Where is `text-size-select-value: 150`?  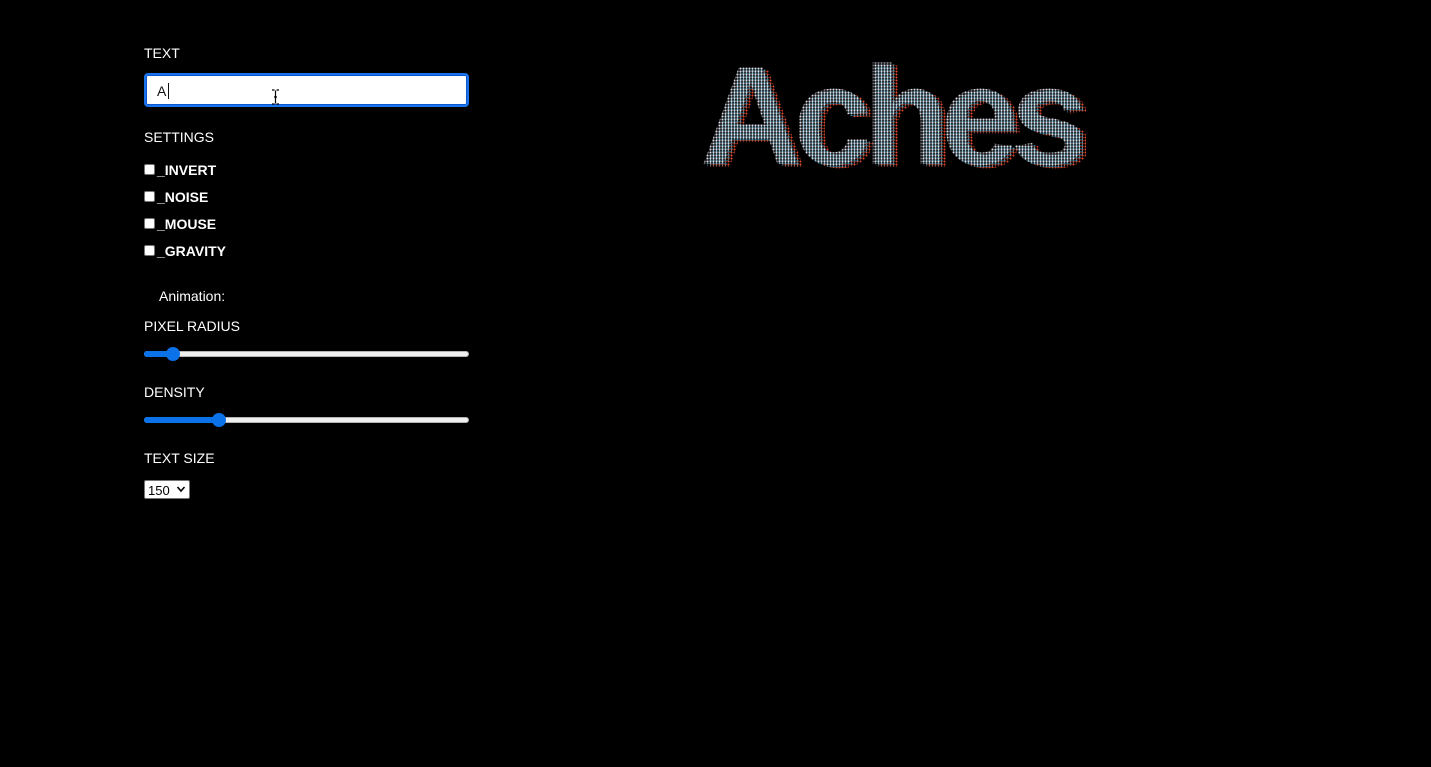 text-size-select-value: 150 is located at coordinates (159, 490).